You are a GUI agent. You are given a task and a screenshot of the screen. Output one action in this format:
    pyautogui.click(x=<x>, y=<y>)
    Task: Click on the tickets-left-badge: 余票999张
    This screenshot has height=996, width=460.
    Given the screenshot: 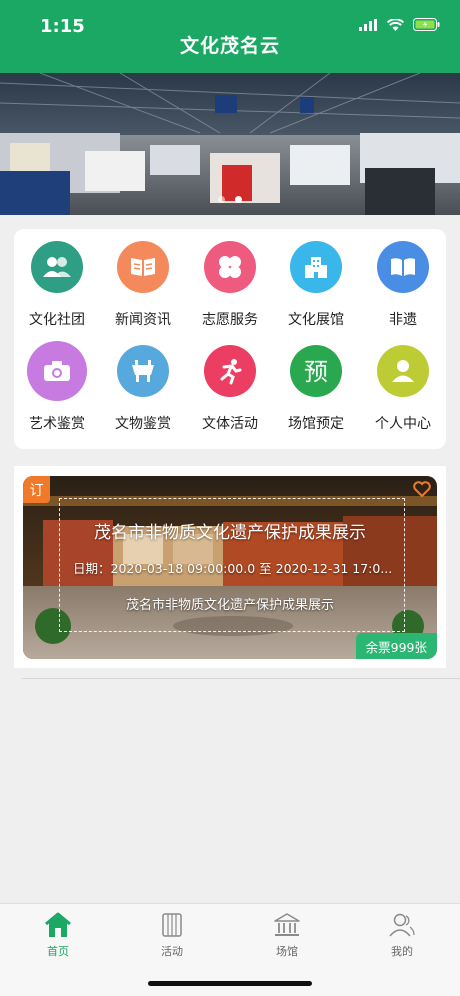 What is the action you would take?
    pyautogui.click(x=396, y=646)
    